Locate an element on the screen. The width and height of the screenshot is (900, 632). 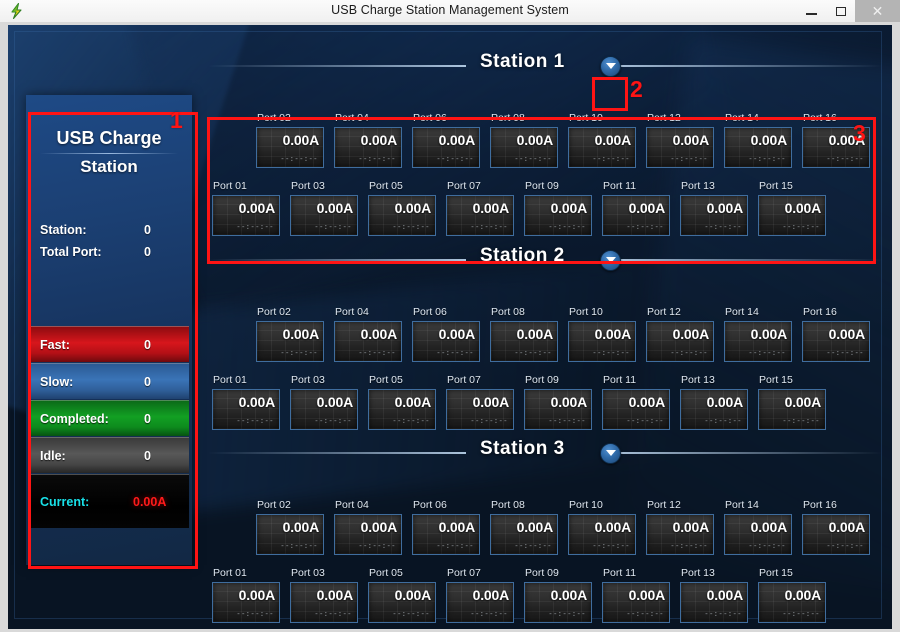
port-label: Port 15 is located at coordinates (776, 186).